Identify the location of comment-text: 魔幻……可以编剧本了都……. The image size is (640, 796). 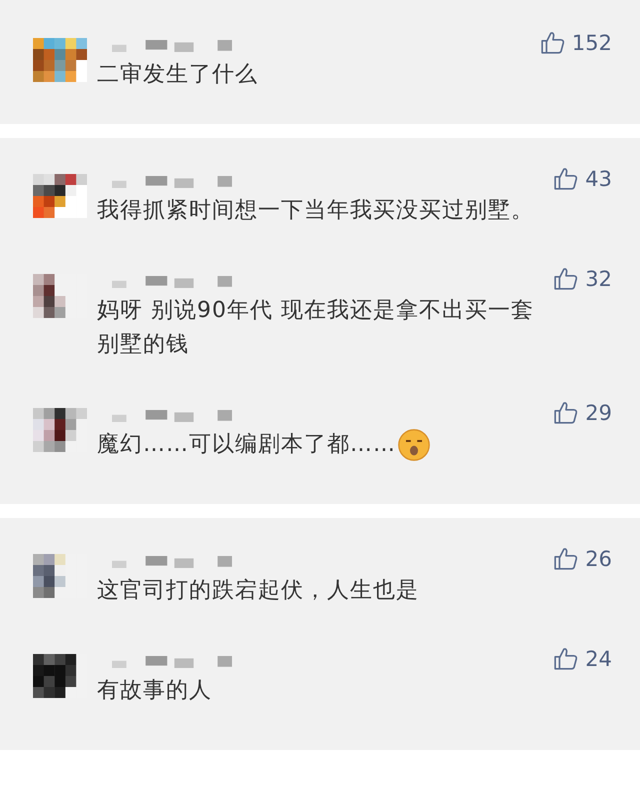
(246, 445).